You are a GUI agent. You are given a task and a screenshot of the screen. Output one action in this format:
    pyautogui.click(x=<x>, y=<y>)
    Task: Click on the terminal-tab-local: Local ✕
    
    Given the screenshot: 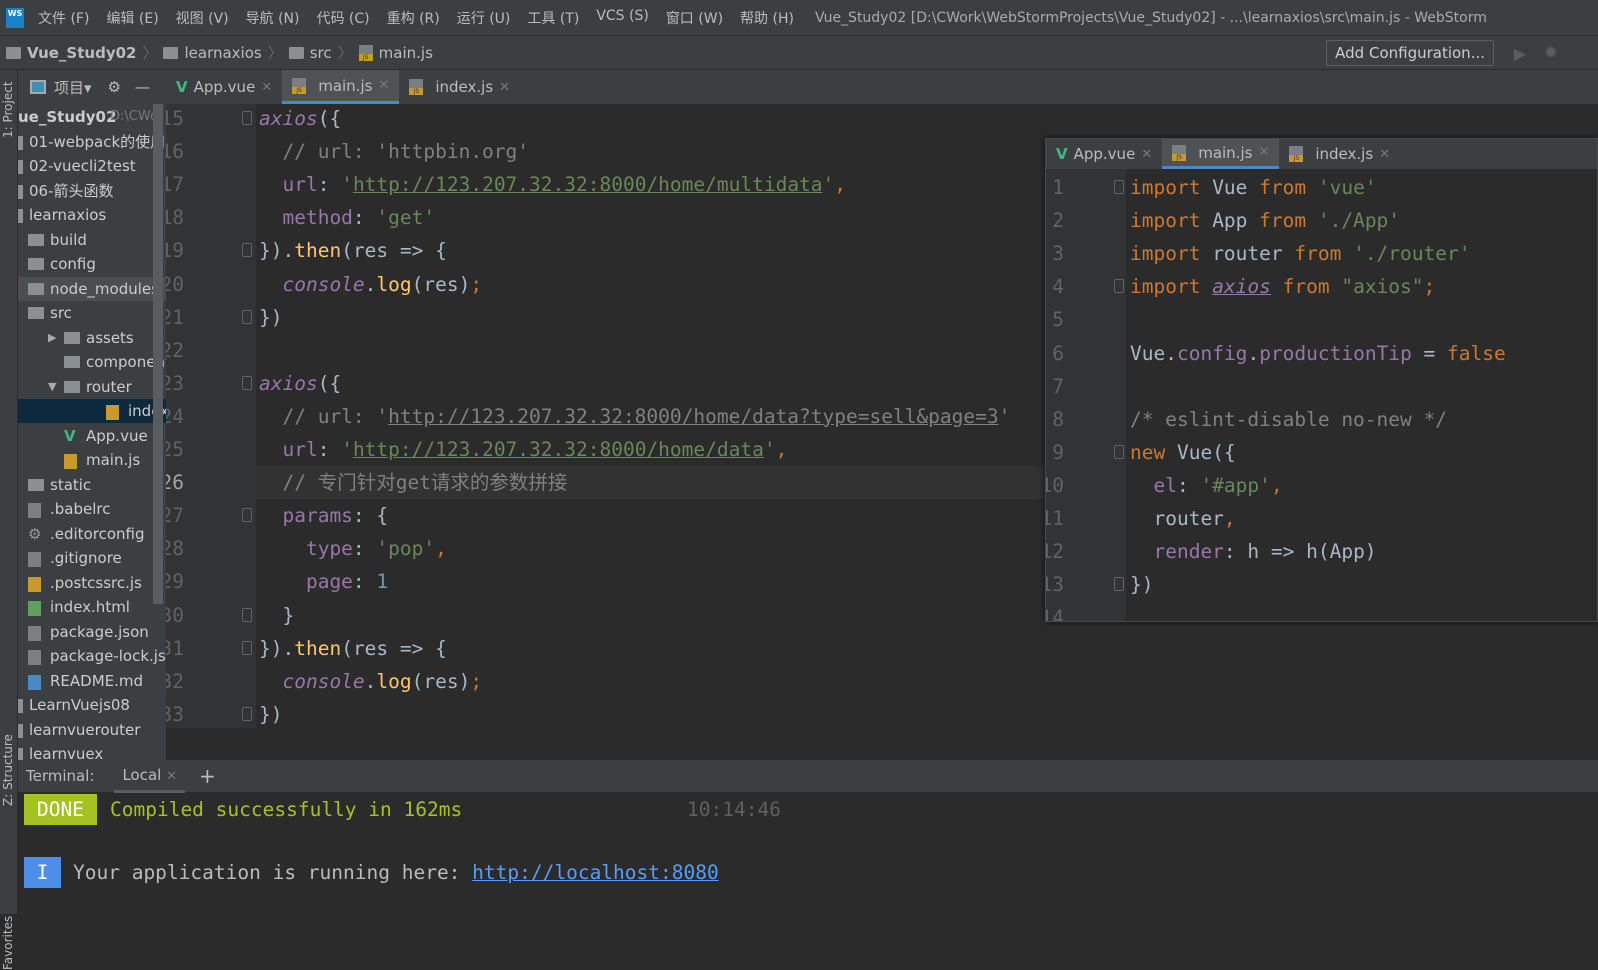 What is the action you would take?
    pyautogui.click(x=150, y=776)
    